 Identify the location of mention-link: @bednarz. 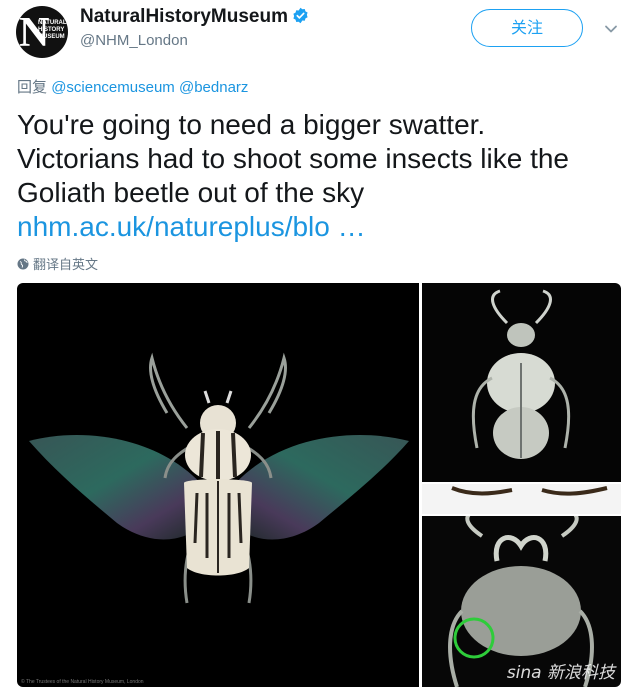
(213, 87).